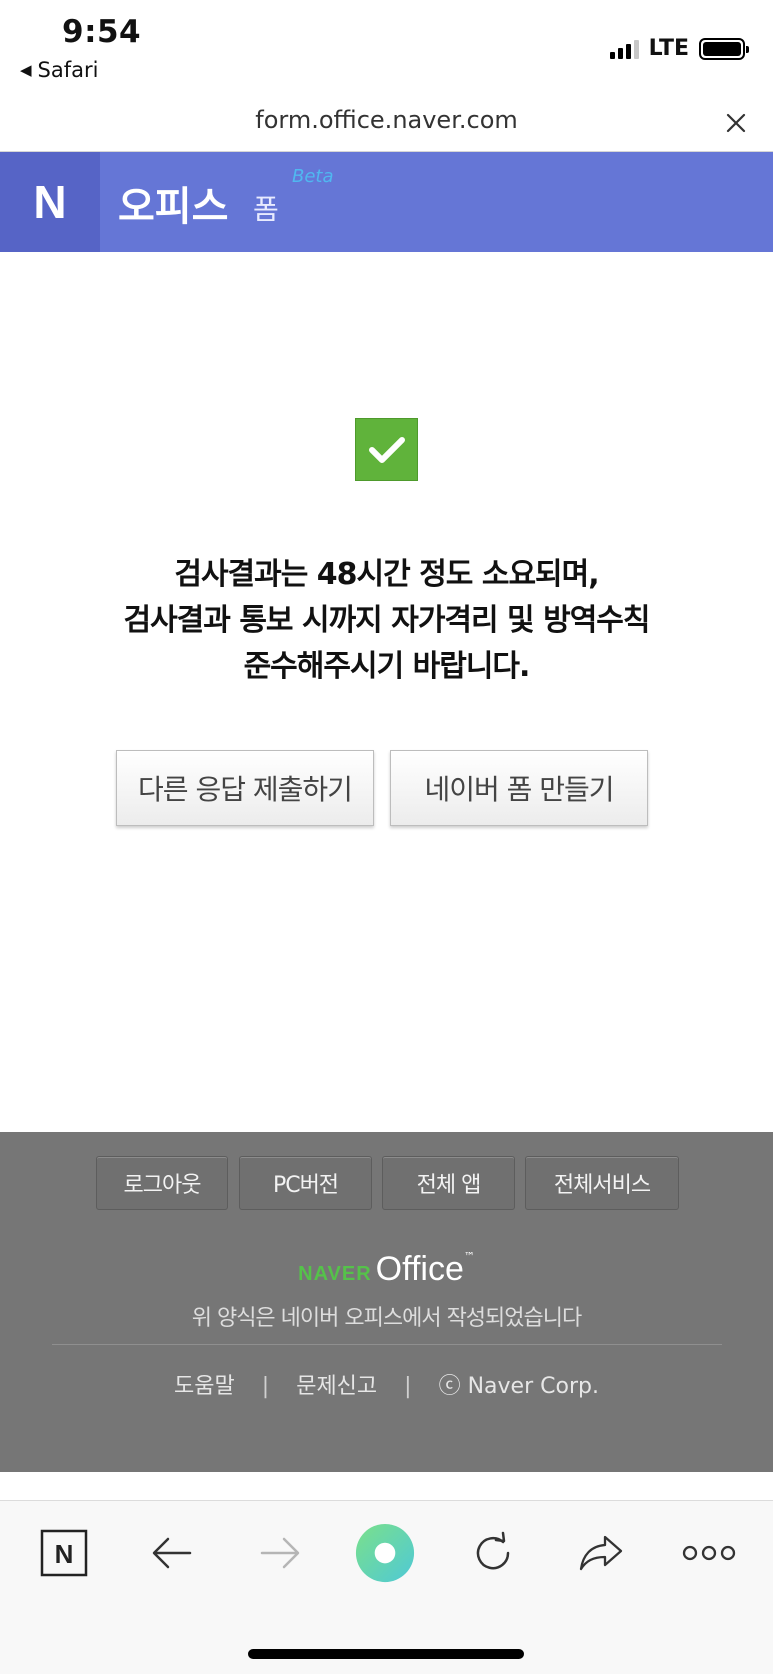 The height and width of the screenshot is (1674, 773). What do you see at coordinates (245, 788) in the screenshot?
I see `submit-another-button: 다른 응답 제출하기` at bounding box center [245, 788].